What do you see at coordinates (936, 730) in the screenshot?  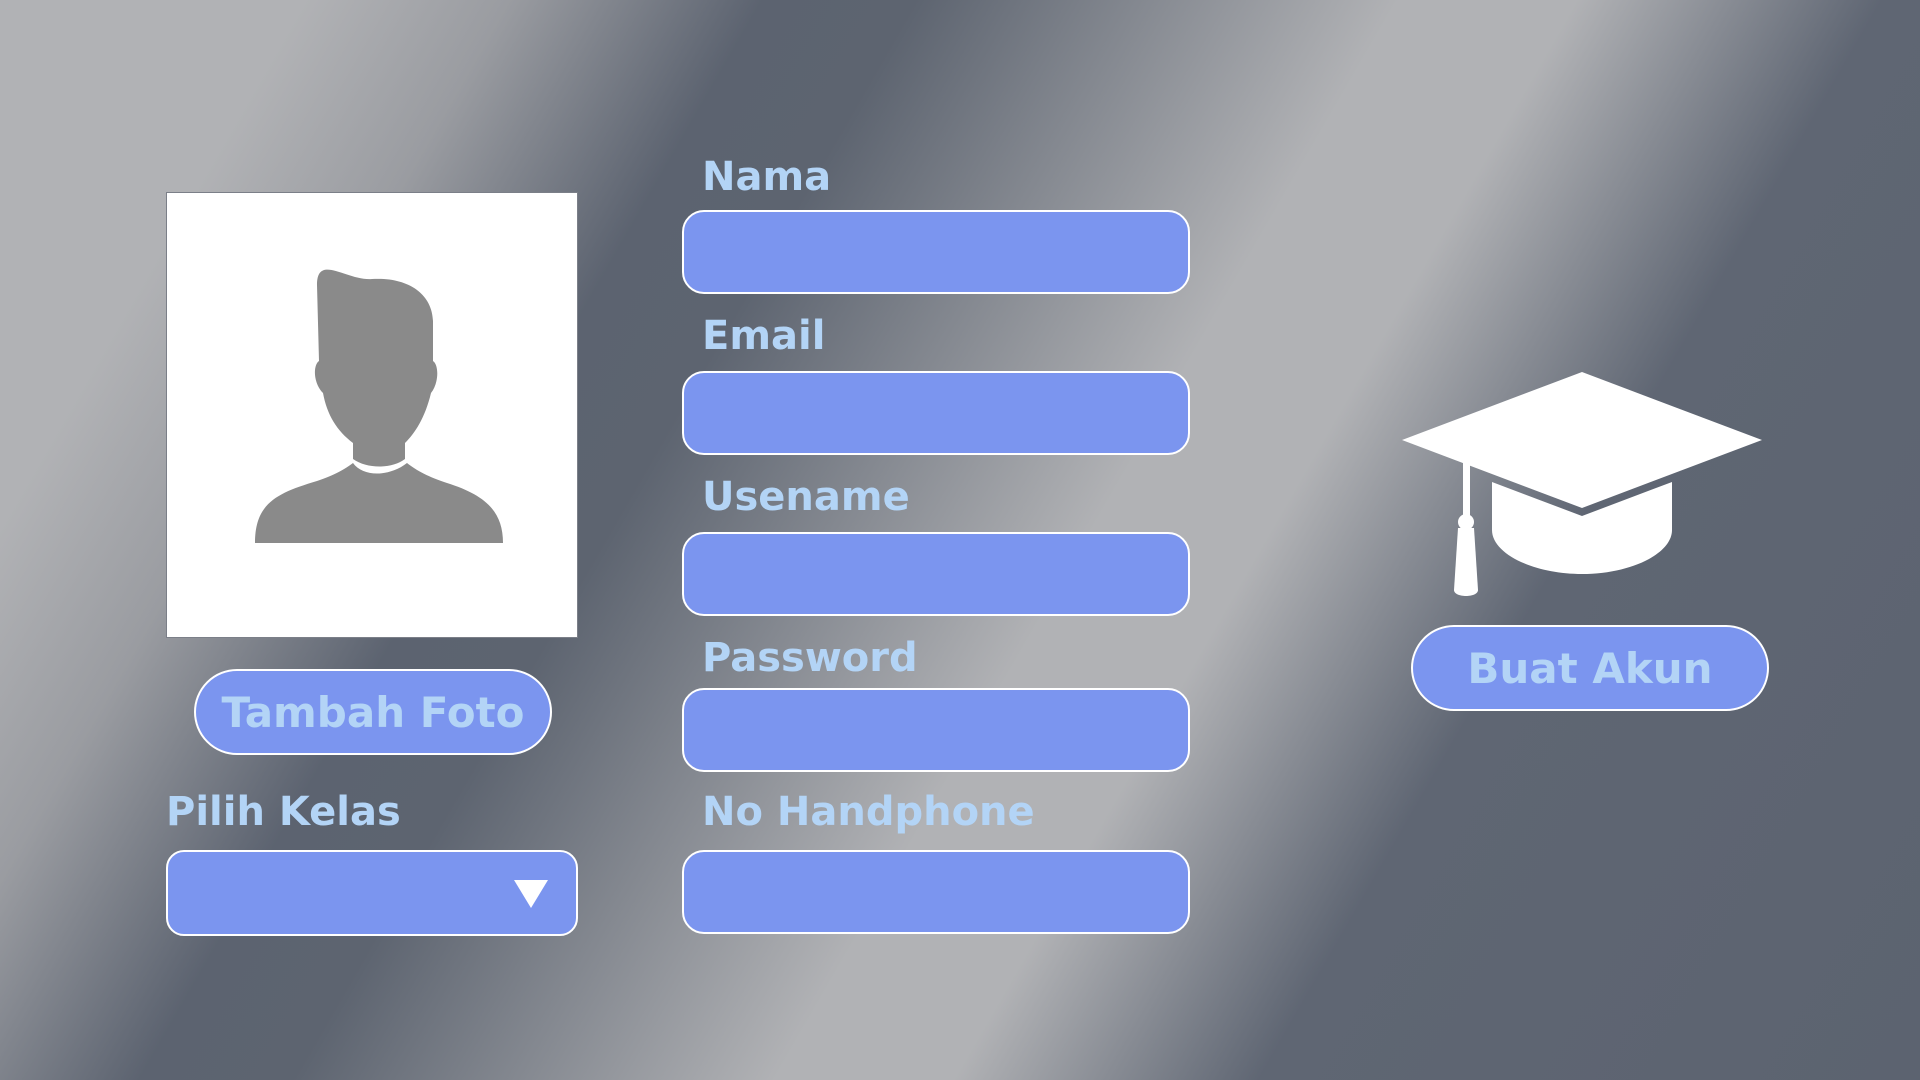 I see `password-input` at bounding box center [936, 730].